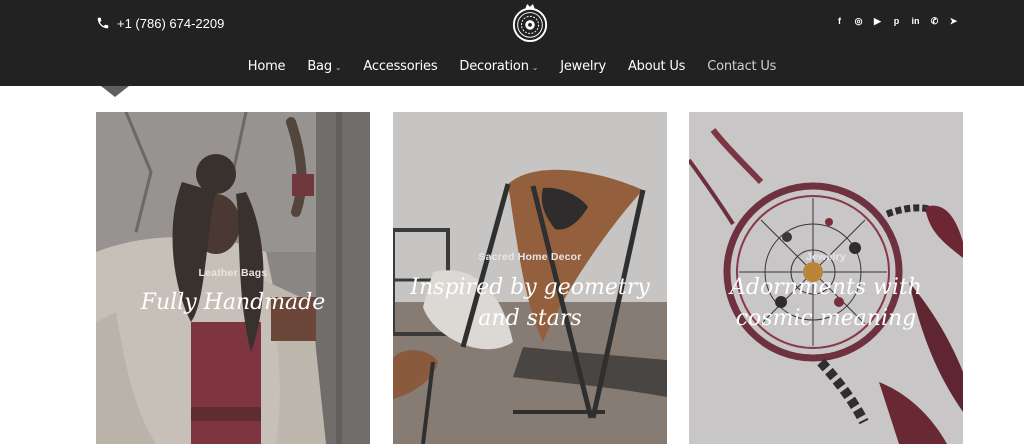 This screenshot has width=1024, height=444. I want to click on nav-item-jewelry: Jewelry, so click(583, 66).